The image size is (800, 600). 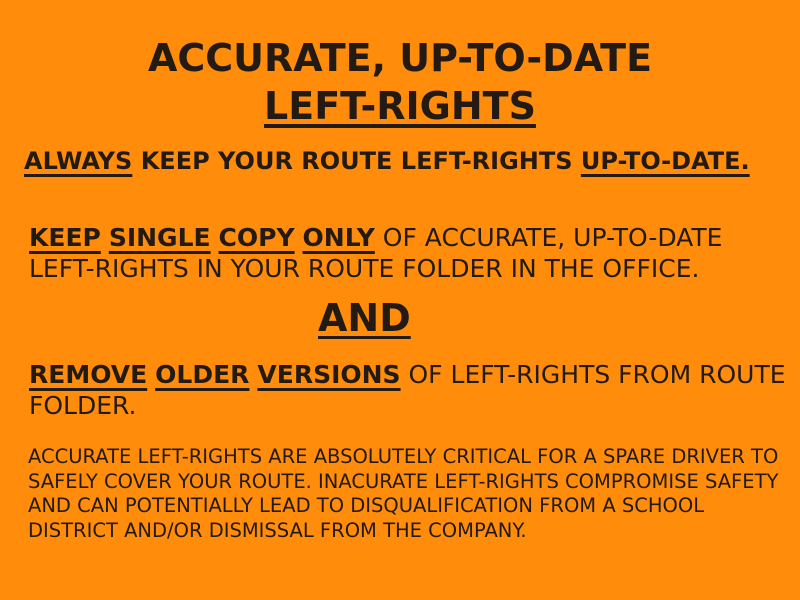 I want to click on emphasis-remove: REMOVE, so click(x=88, y=374).